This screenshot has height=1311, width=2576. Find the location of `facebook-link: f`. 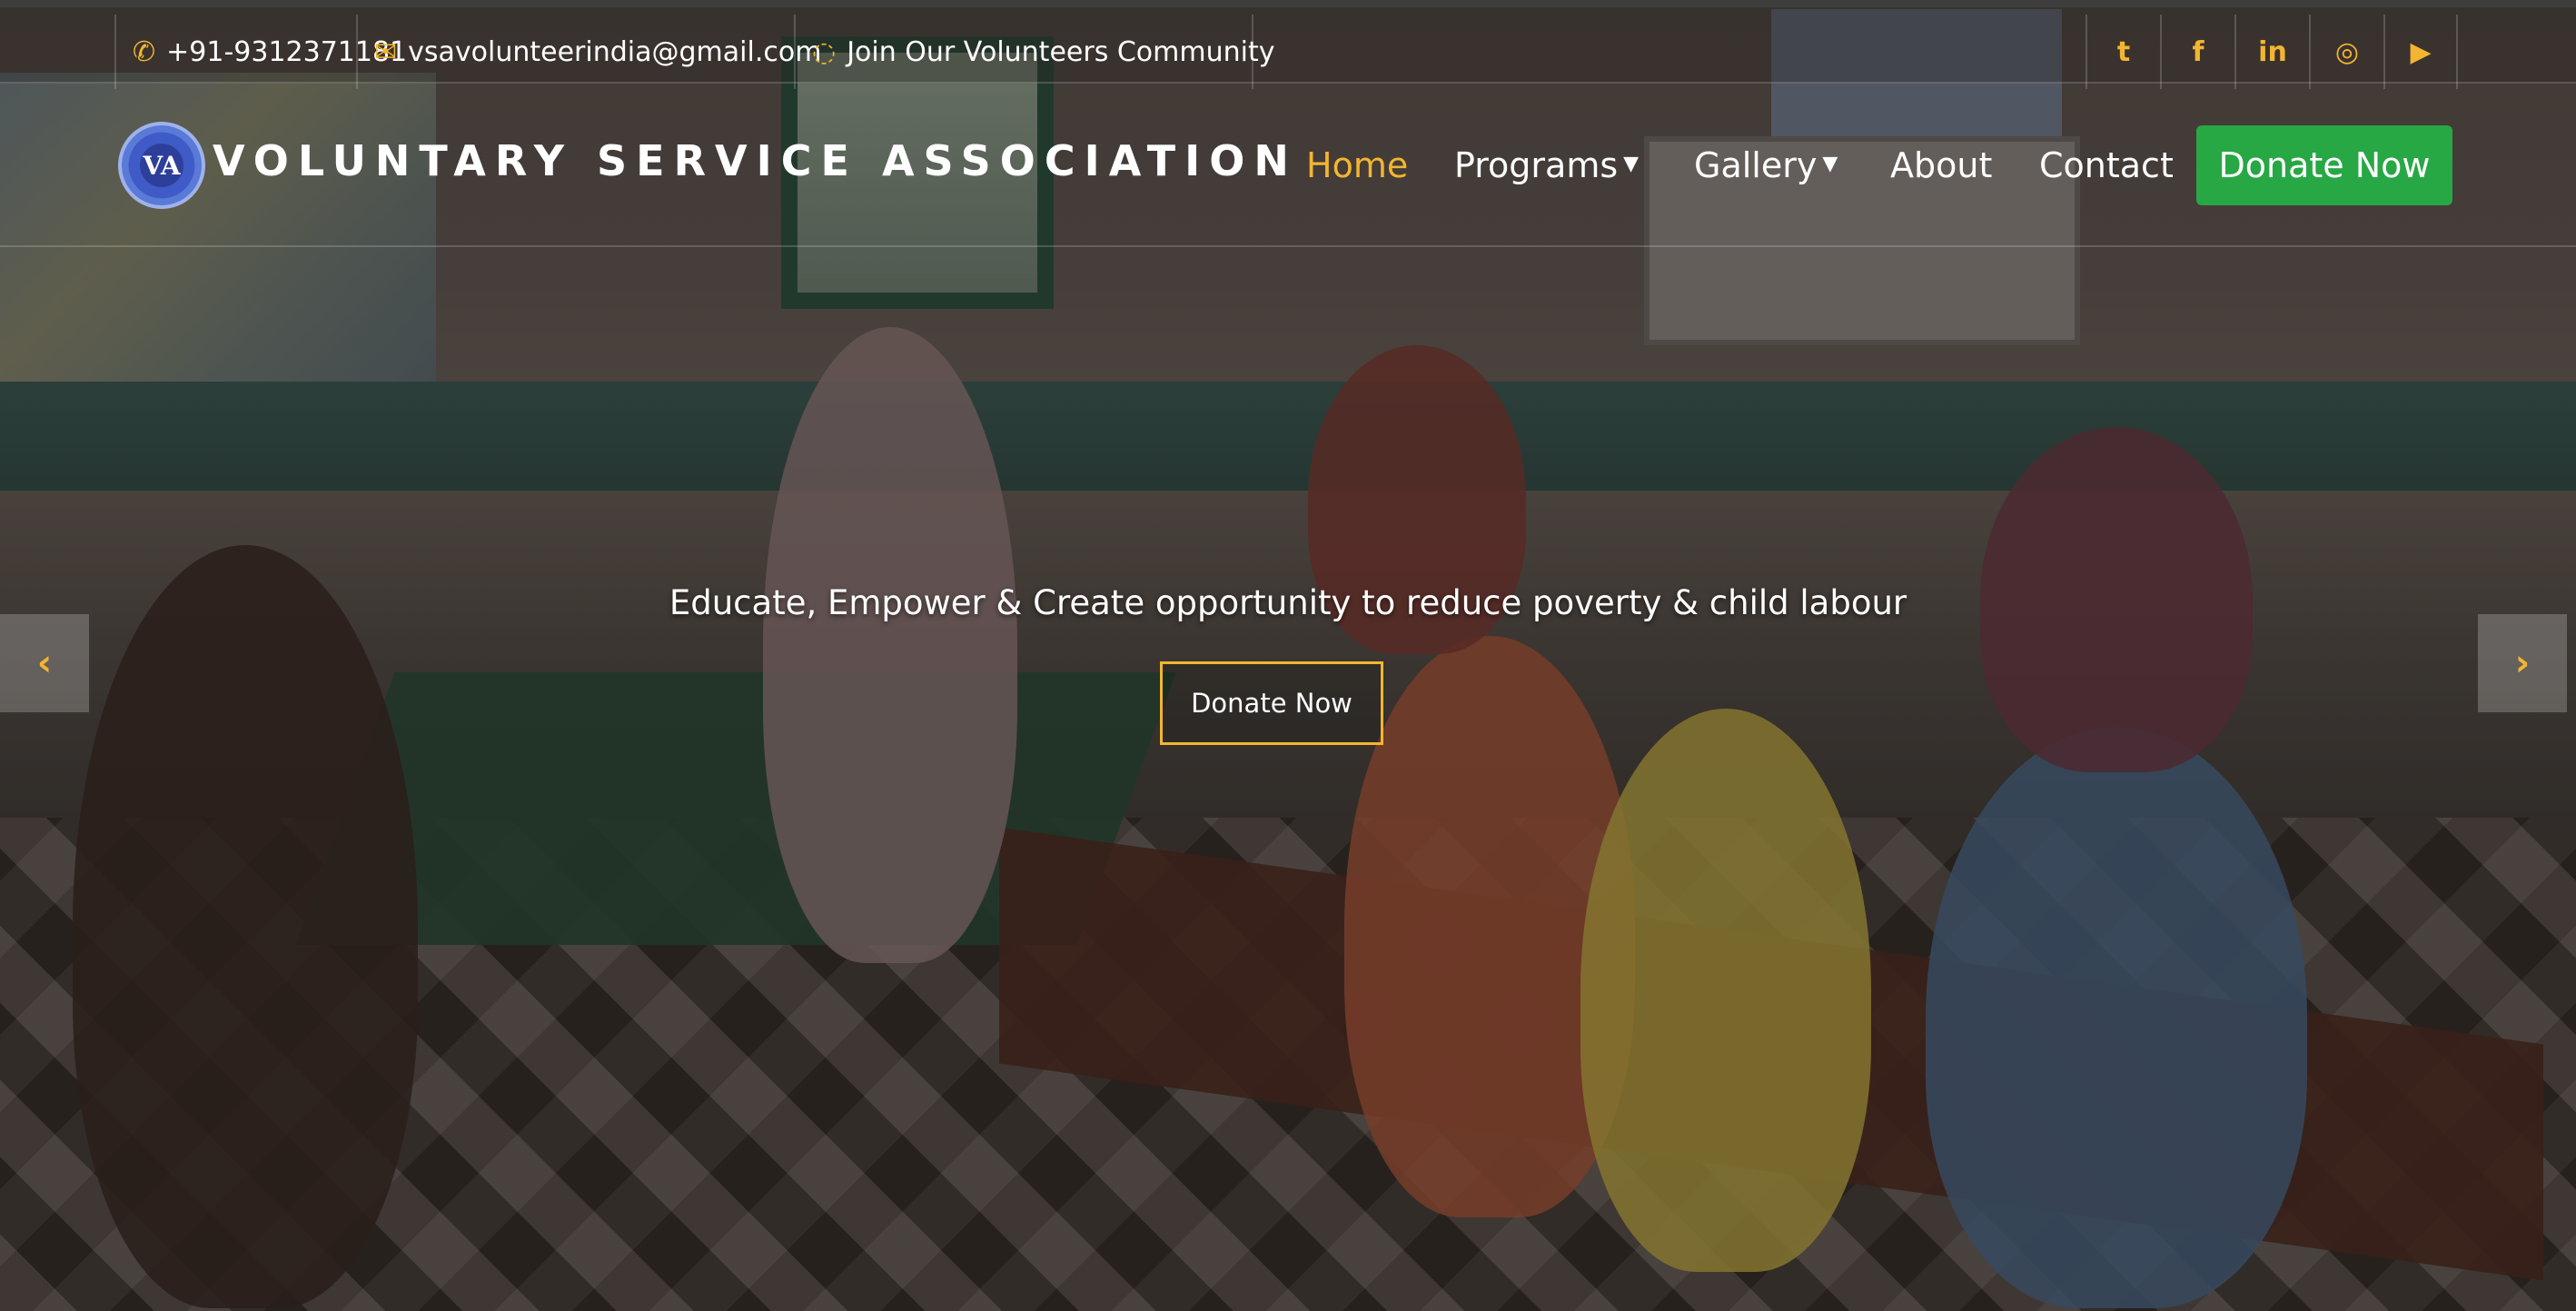

facebook-link: f is located at coordinates (2197, 52).